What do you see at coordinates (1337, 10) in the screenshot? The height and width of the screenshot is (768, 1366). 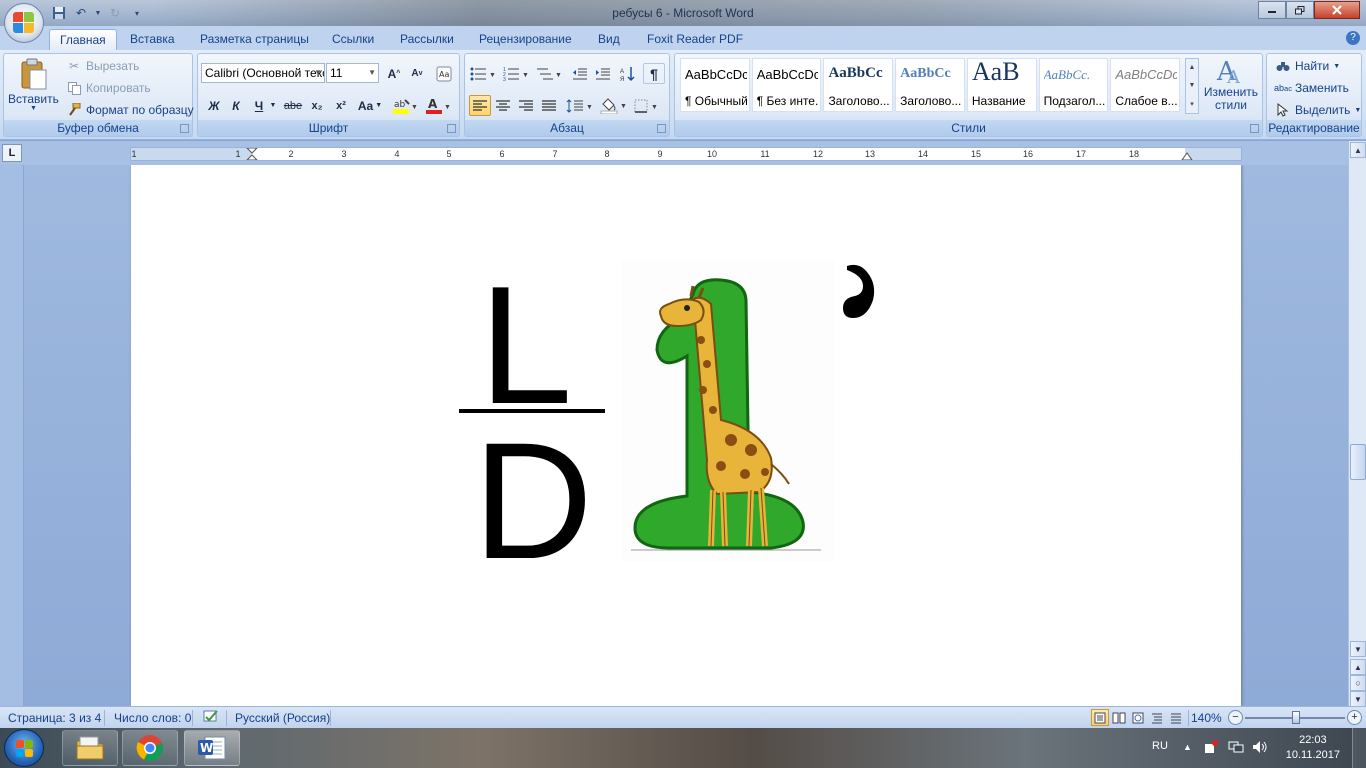 I see `close-button` at bounding box center [1337, 10].